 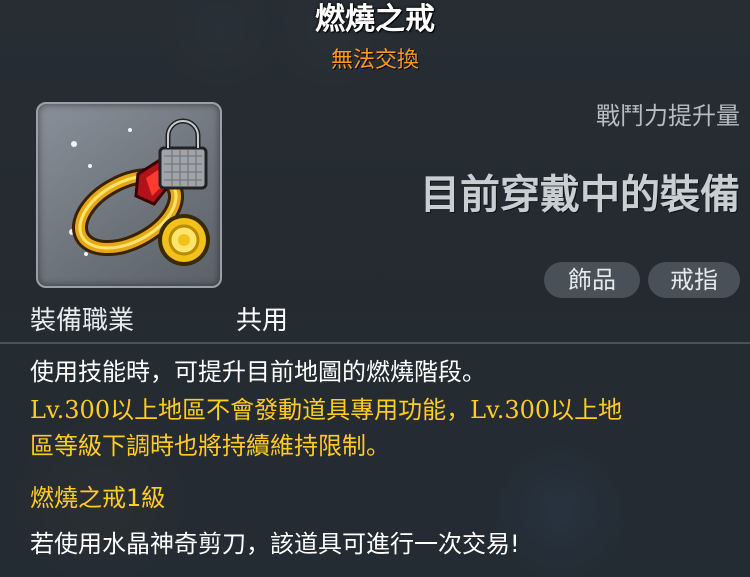 What do you see at coordinates (82, 321) in the screenshot?
I see `job-label: 裝備職業` at bounding box center [82, 321].